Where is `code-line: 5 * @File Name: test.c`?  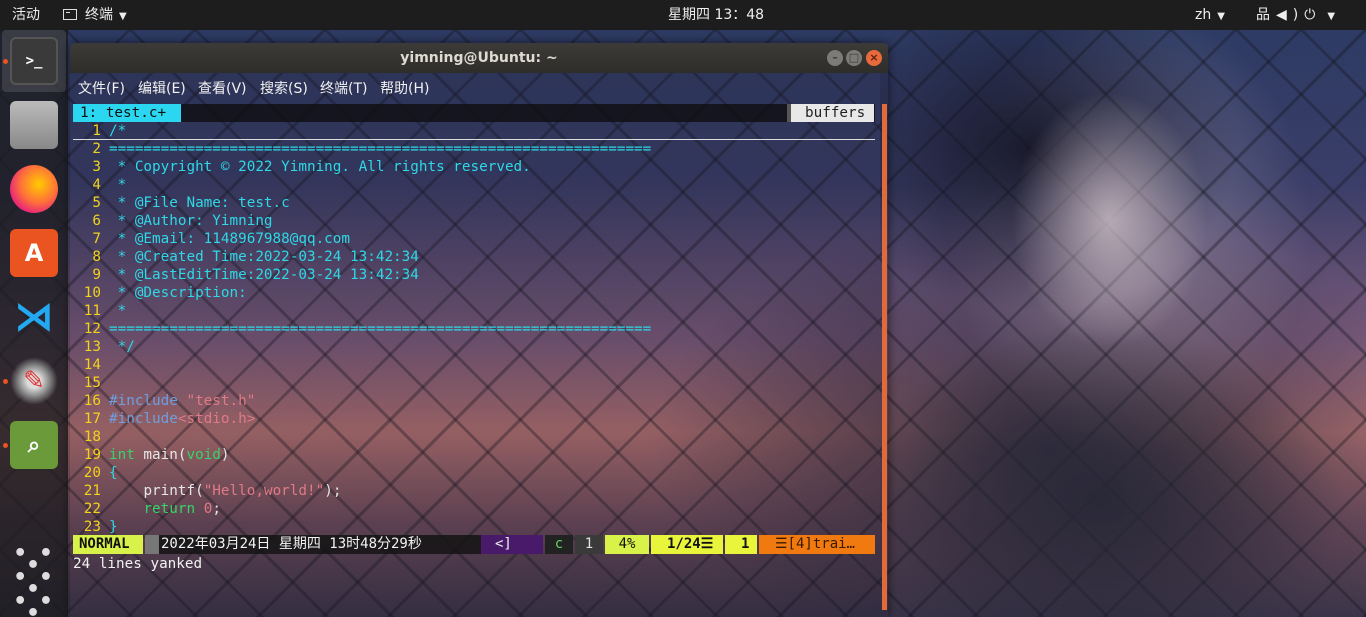 code-line: 5 * @File Name: test.c is located at coordinates (474, 203).